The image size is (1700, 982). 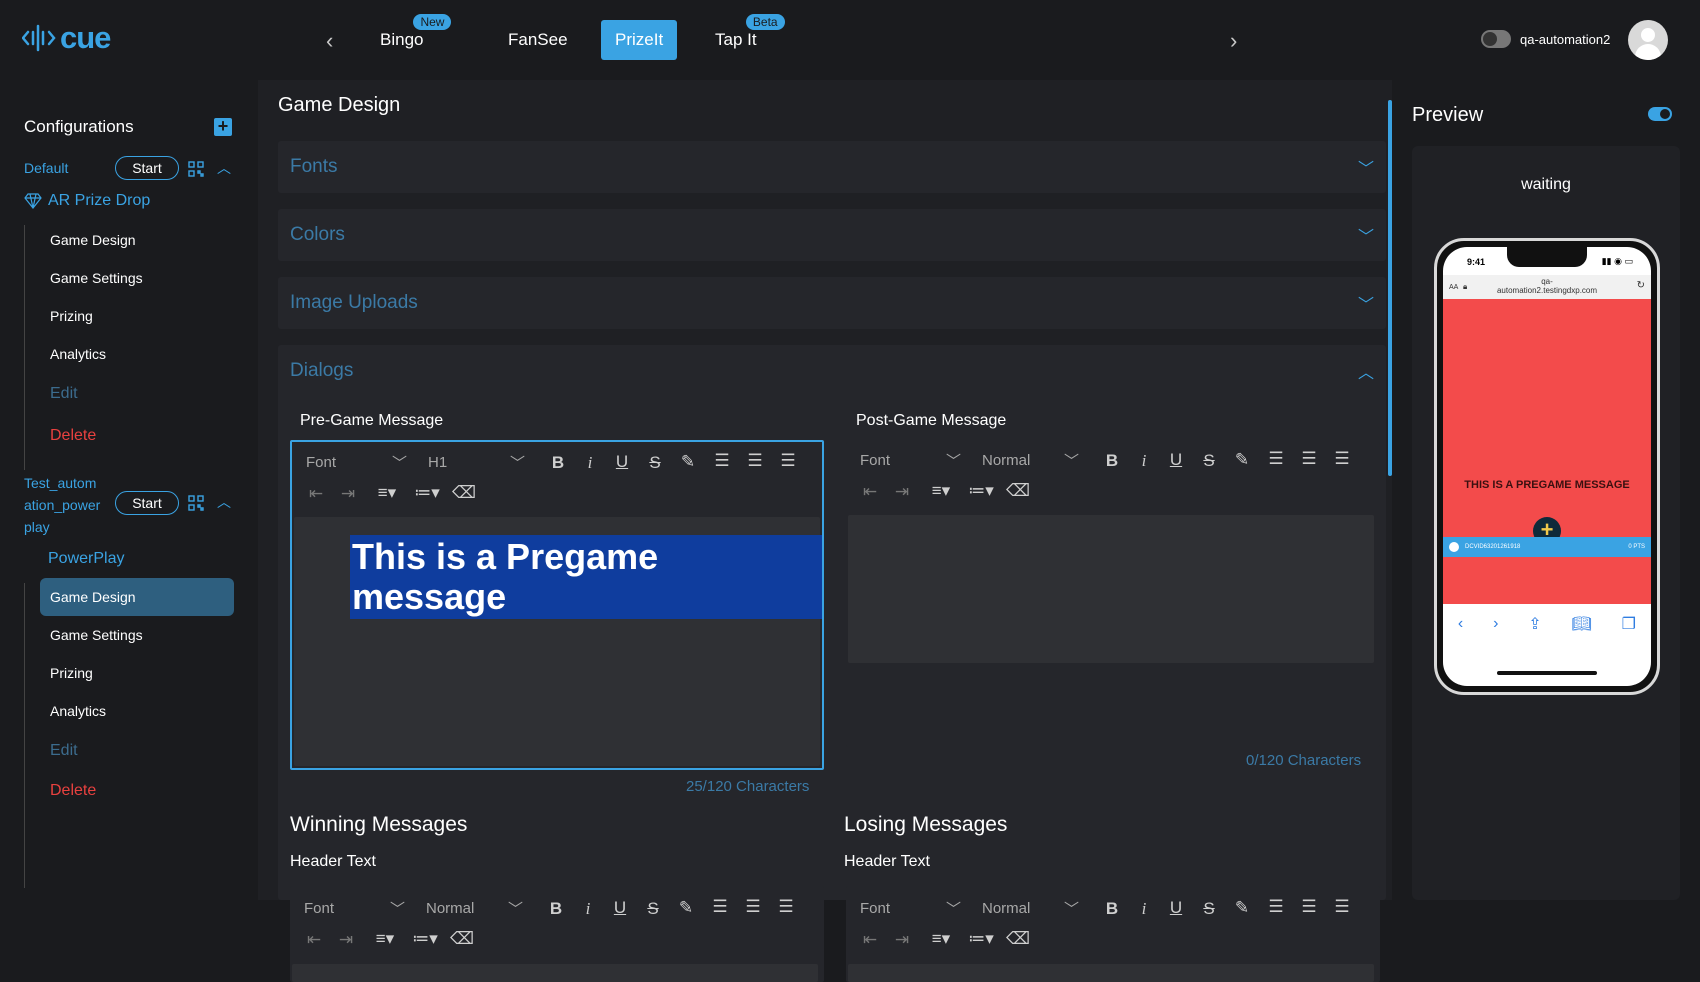 I want to click on postgame-text-area, so click(x=1111, y=589).